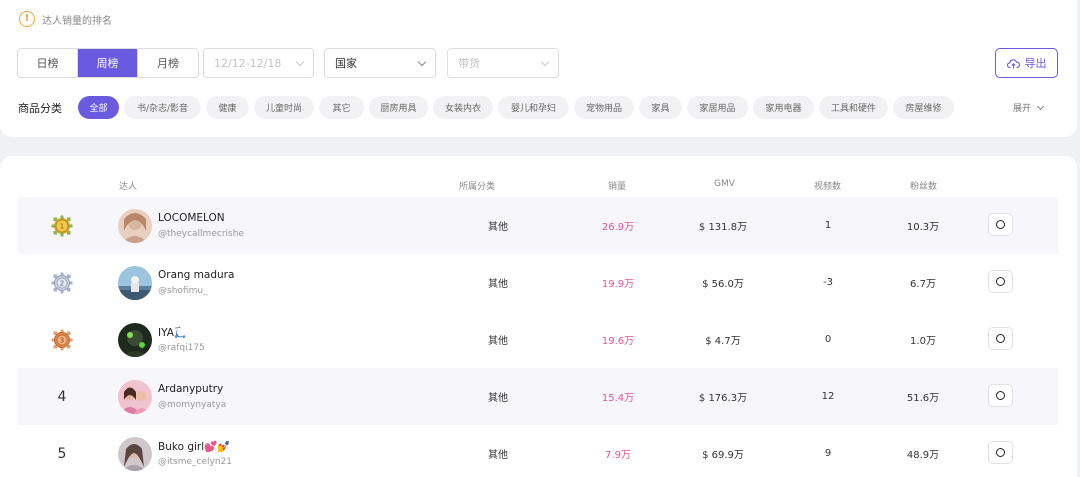 This screenshot has width=1080, height=477. What do you see at coordinates (1035, 63) in the screenshot?
I see `export-label: 导出` at bounding box center [1035, 63].